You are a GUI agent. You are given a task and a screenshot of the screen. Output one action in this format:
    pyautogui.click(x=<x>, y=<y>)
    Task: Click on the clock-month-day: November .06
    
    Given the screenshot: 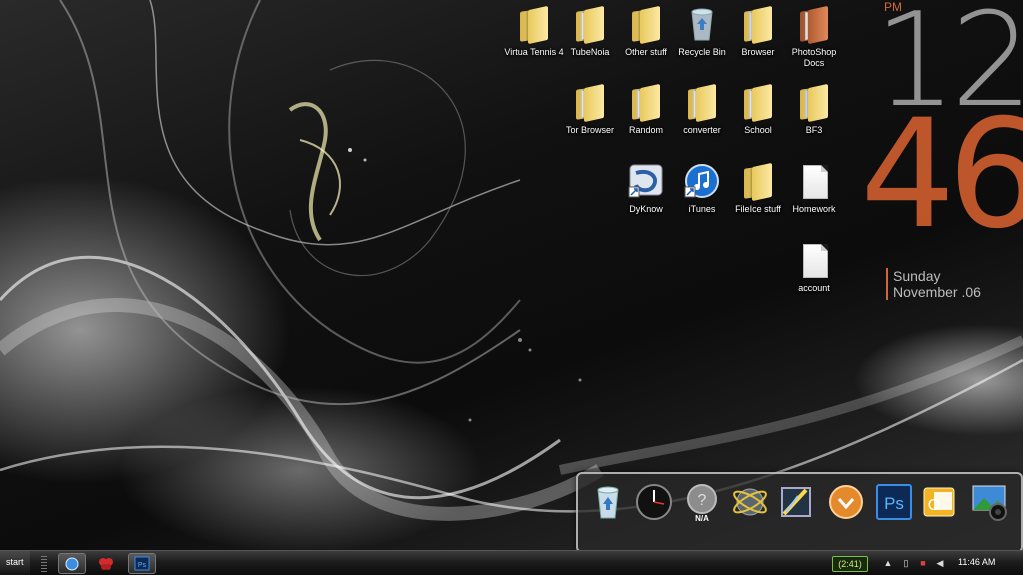 What is the action you would take?
    pyautogui.click(x=937, y=292)
    